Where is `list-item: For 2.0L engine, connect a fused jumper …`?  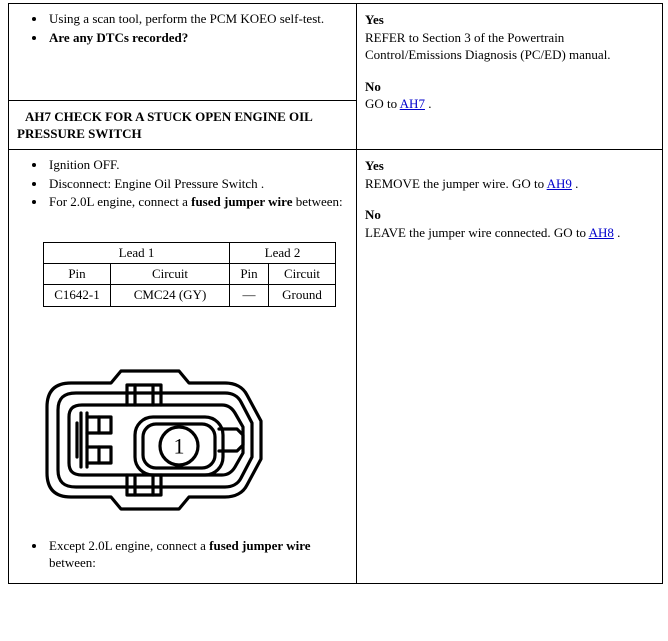 list-item: For 2.0L engine, connect a fused jumper … is located at coordinates (197, 202).